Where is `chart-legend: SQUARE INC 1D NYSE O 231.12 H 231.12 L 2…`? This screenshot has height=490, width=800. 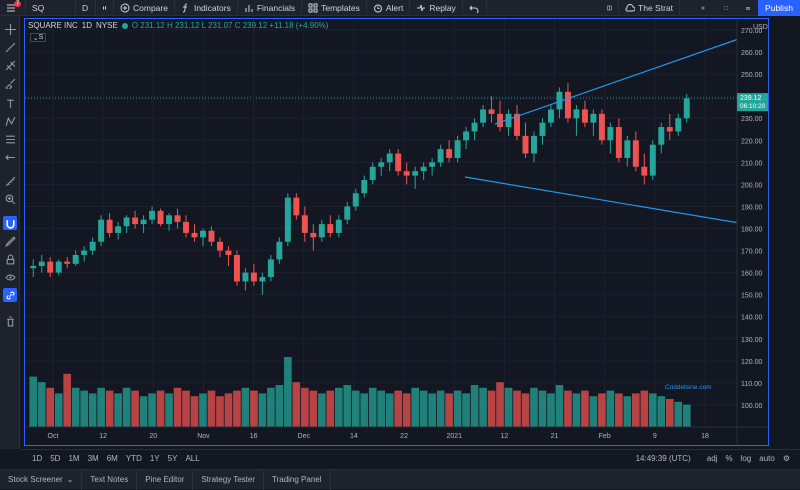 chart-legend: SQUARE INC 1D NYSE O 231.12 H 231.12 L 2… is located at coordinates (178, 25).